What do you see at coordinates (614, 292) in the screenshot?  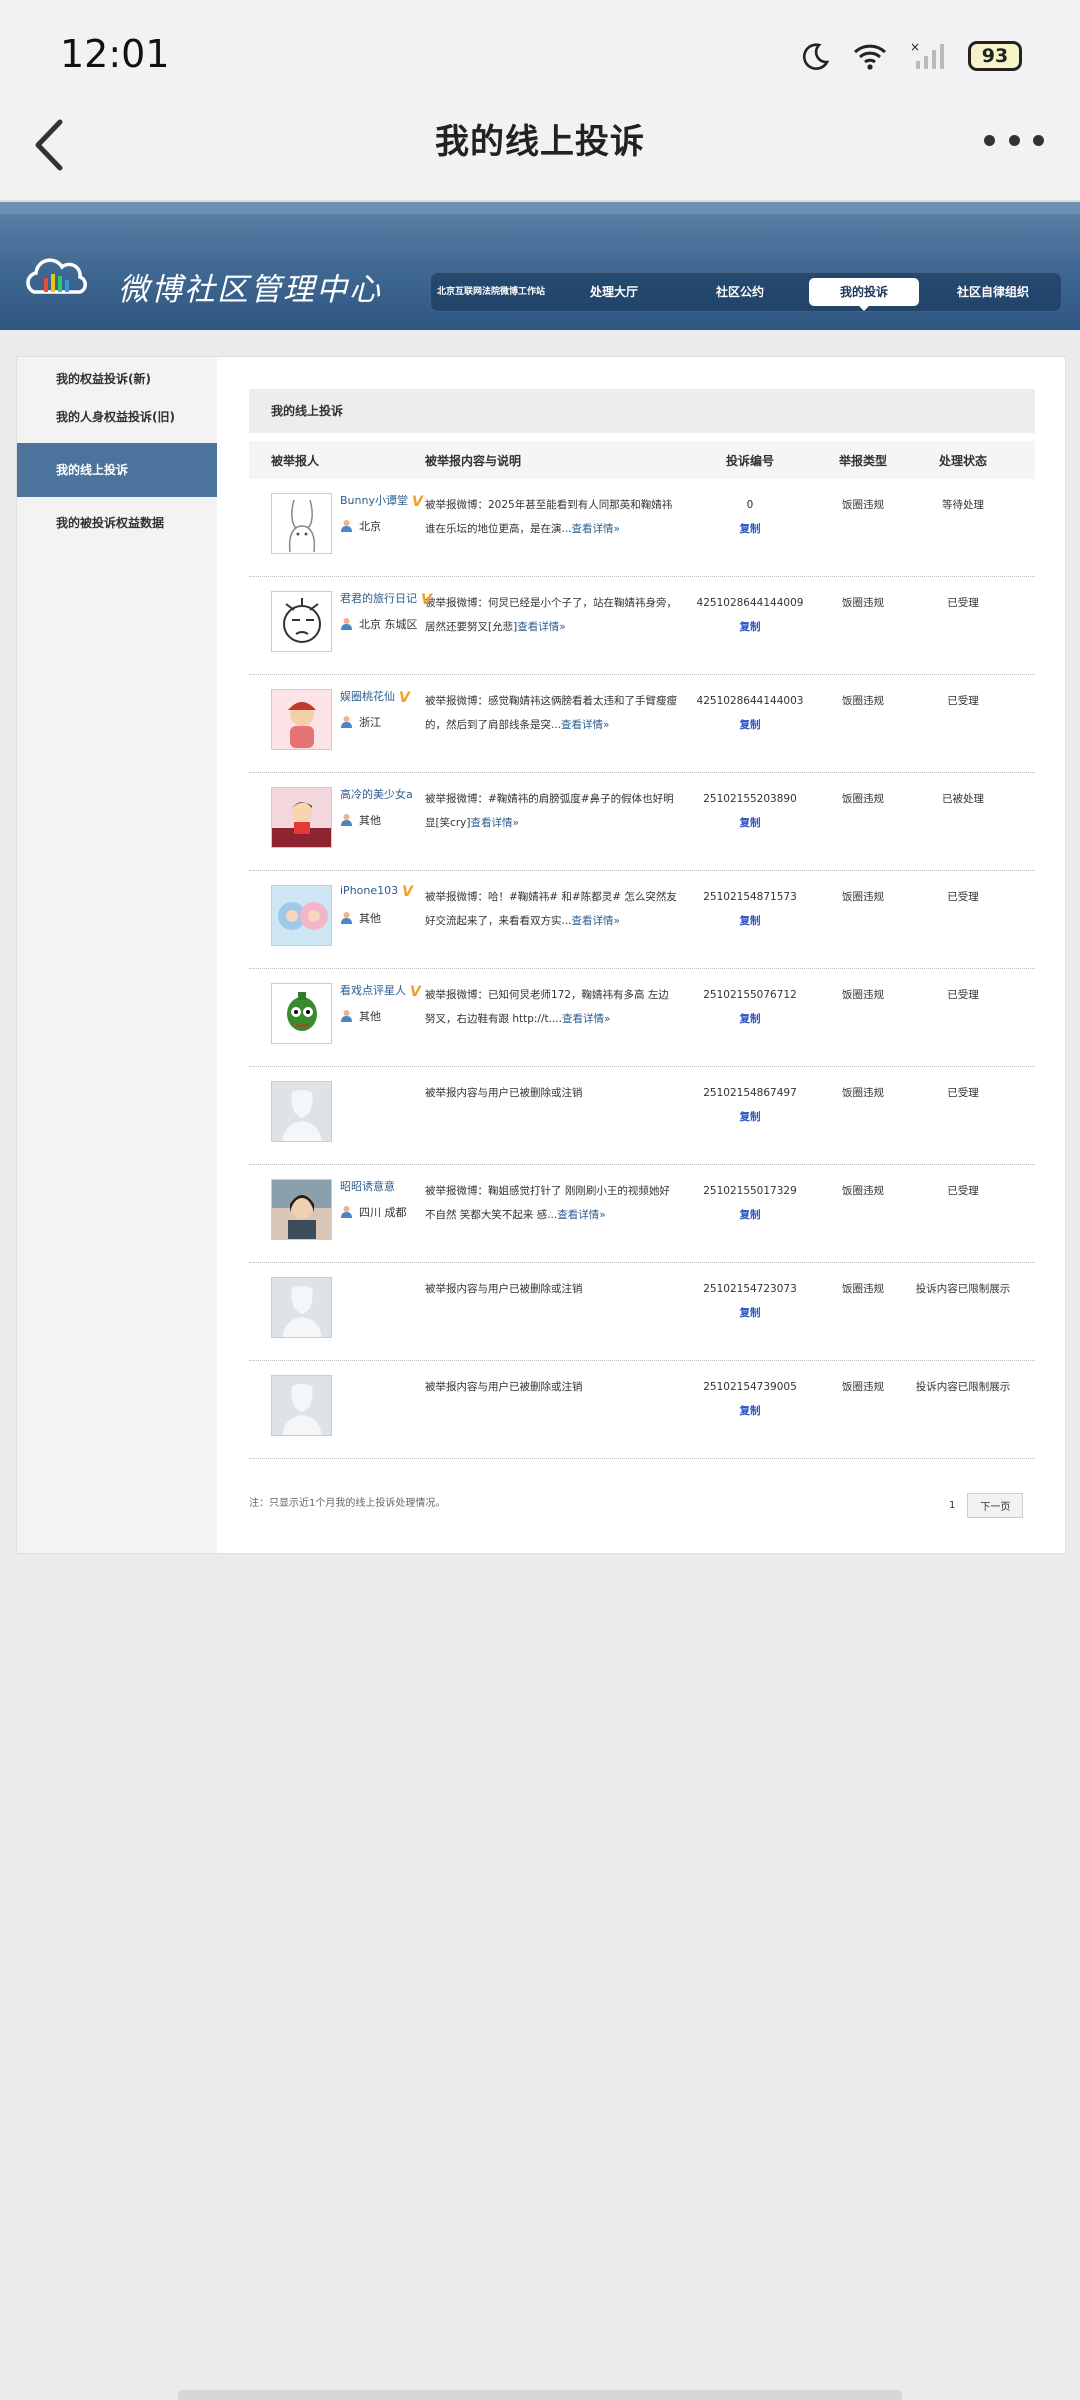 I see `nav-processing-hall: 处理大厅` at bounding box center [614, 292].